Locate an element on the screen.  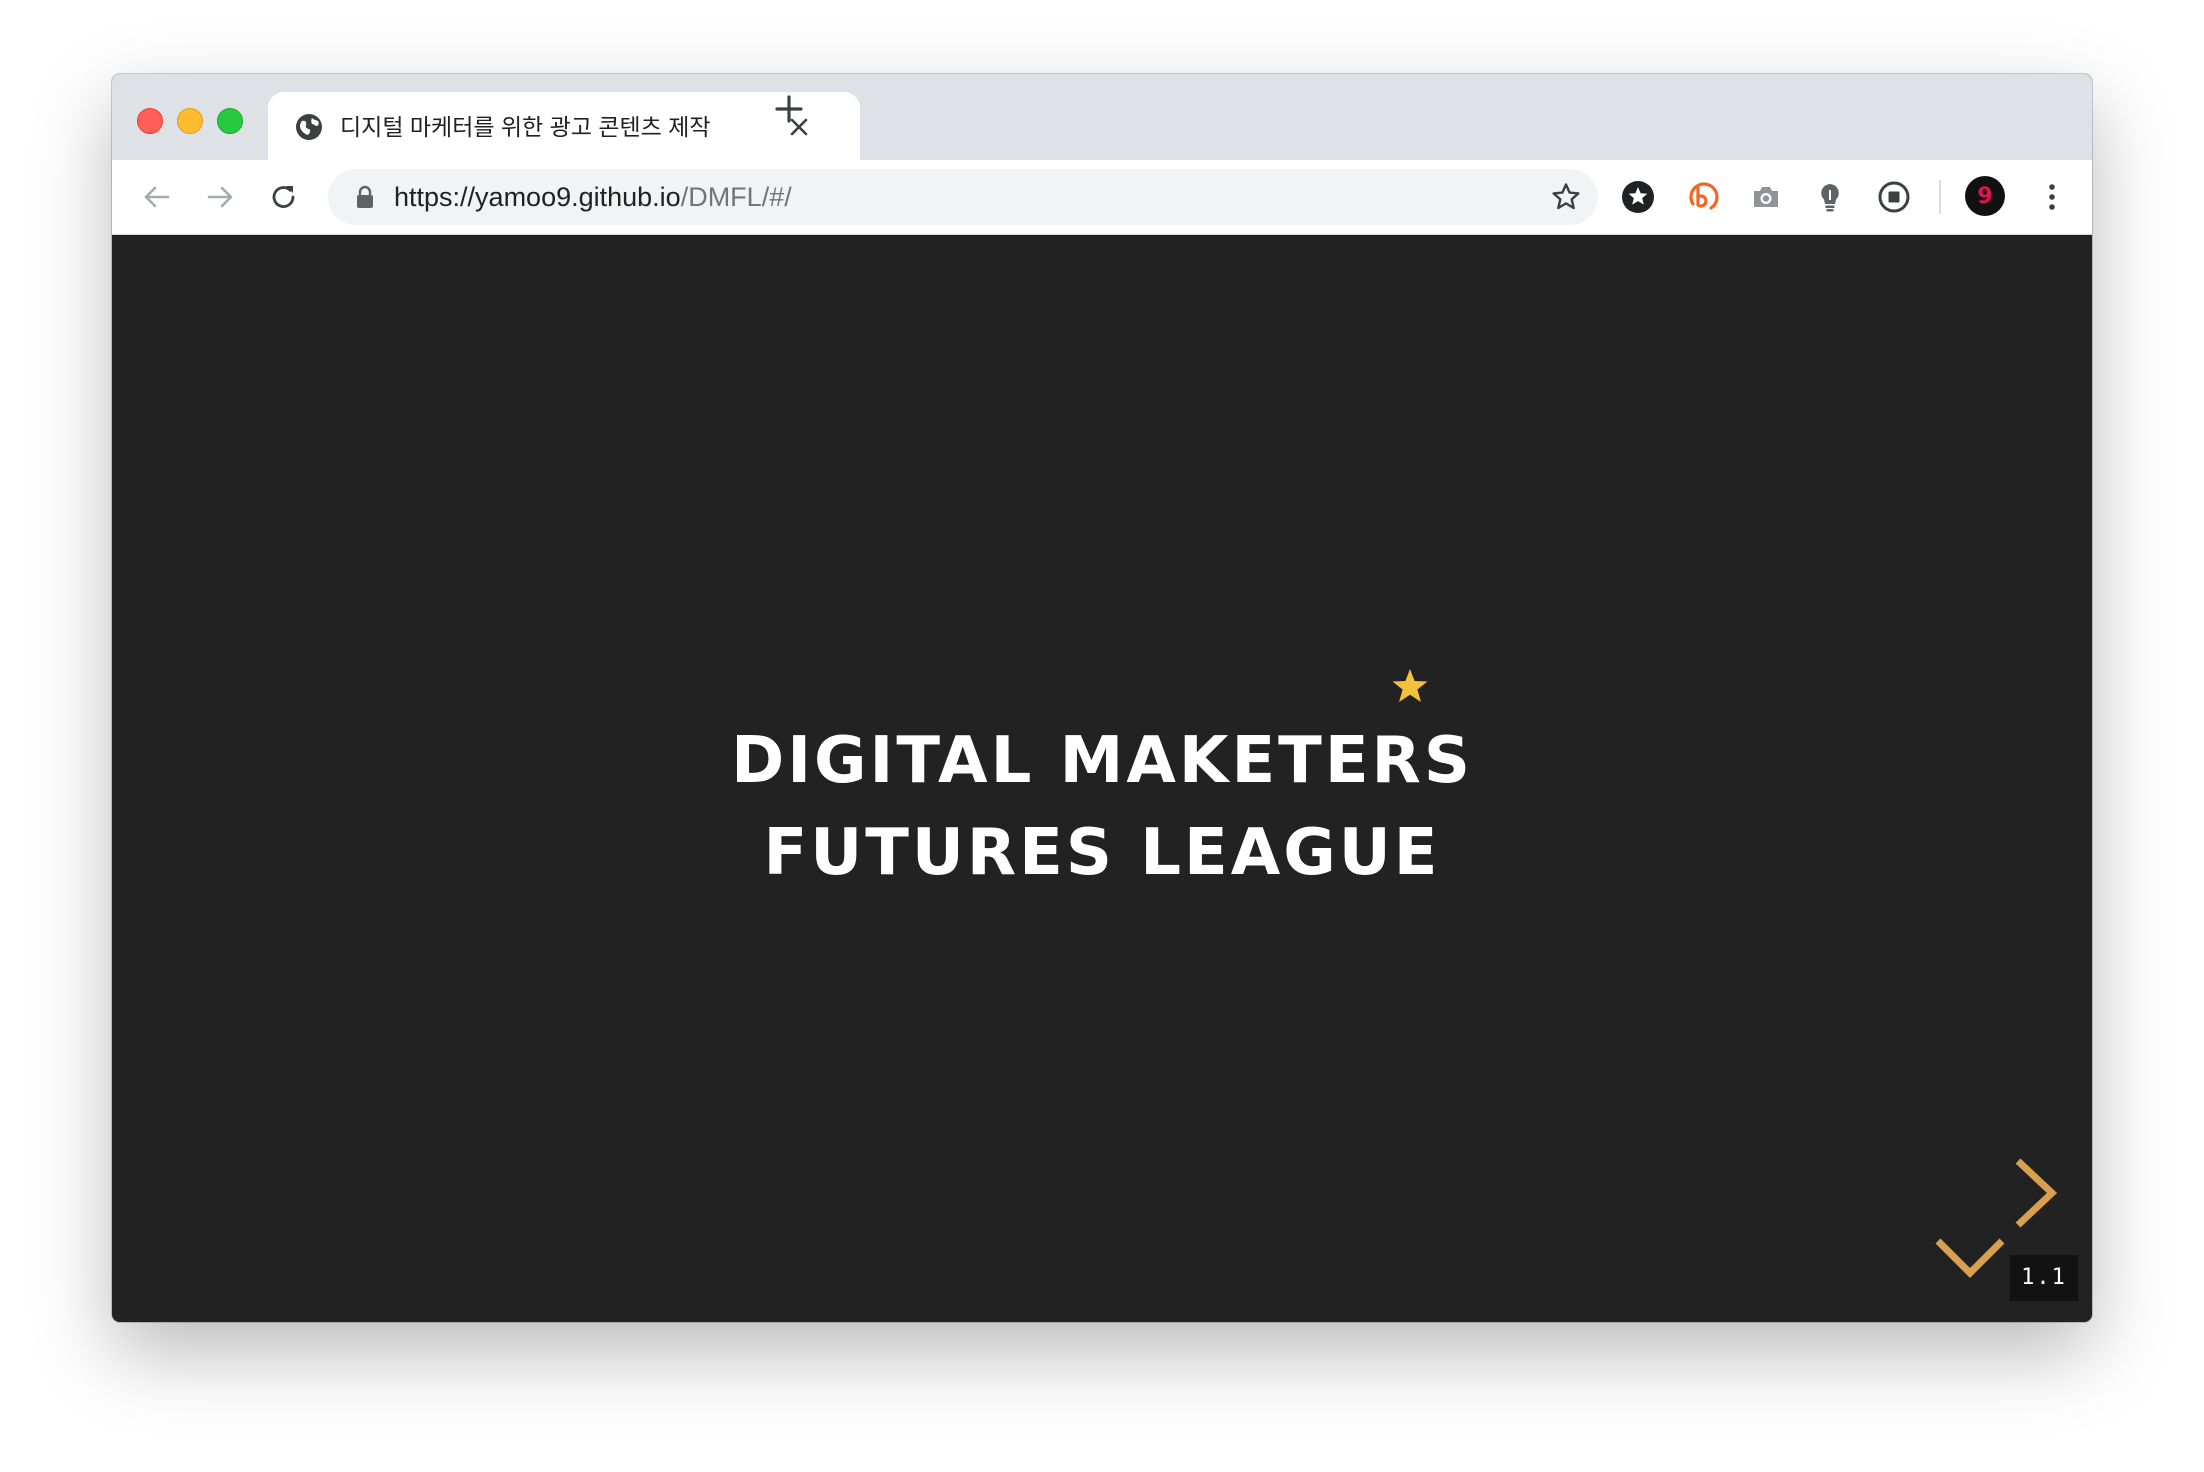
next-subslide-chevron-down-icon is located at coordinates (1970, 1258).